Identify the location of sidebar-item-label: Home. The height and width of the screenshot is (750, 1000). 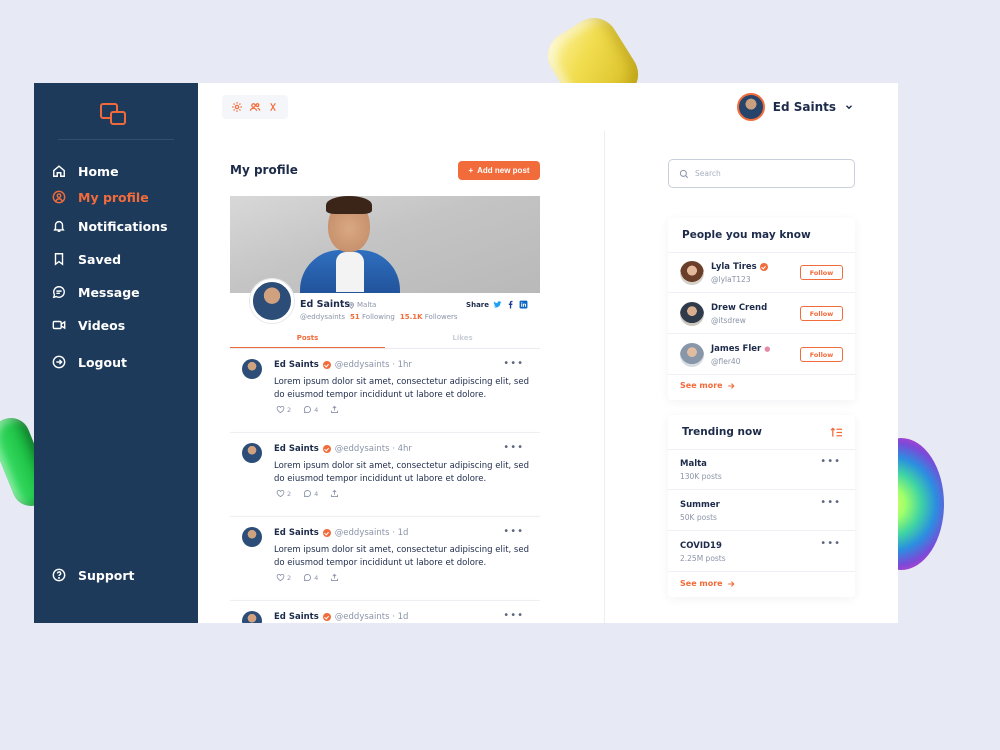
(98, 171).